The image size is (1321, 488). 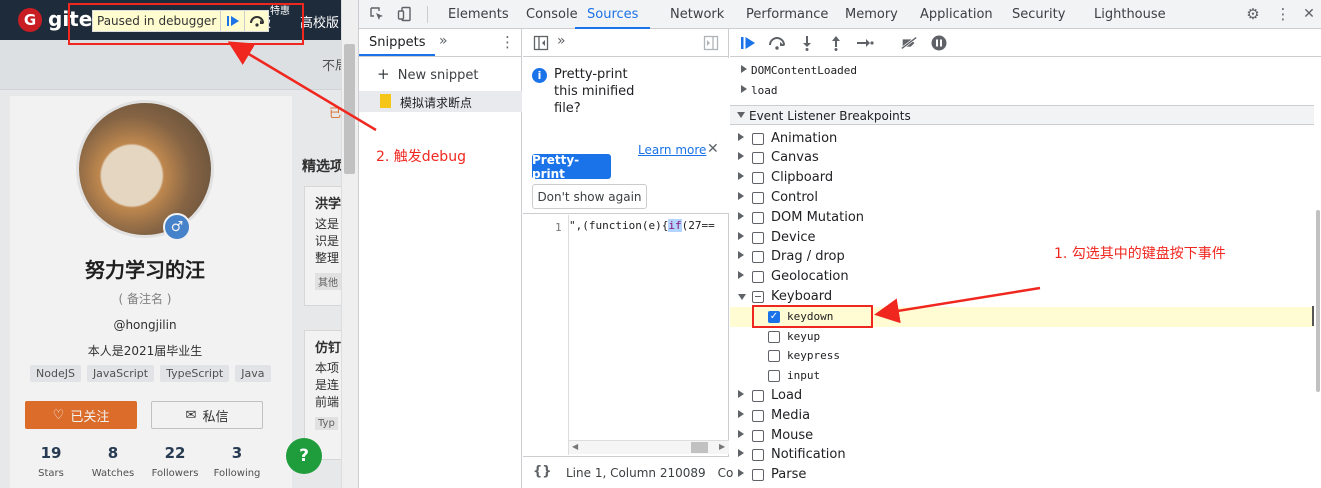 What do you see at coordinates (836, 43) in the screenshot?
I see `step-out-button` at bounding box center [836, 43].